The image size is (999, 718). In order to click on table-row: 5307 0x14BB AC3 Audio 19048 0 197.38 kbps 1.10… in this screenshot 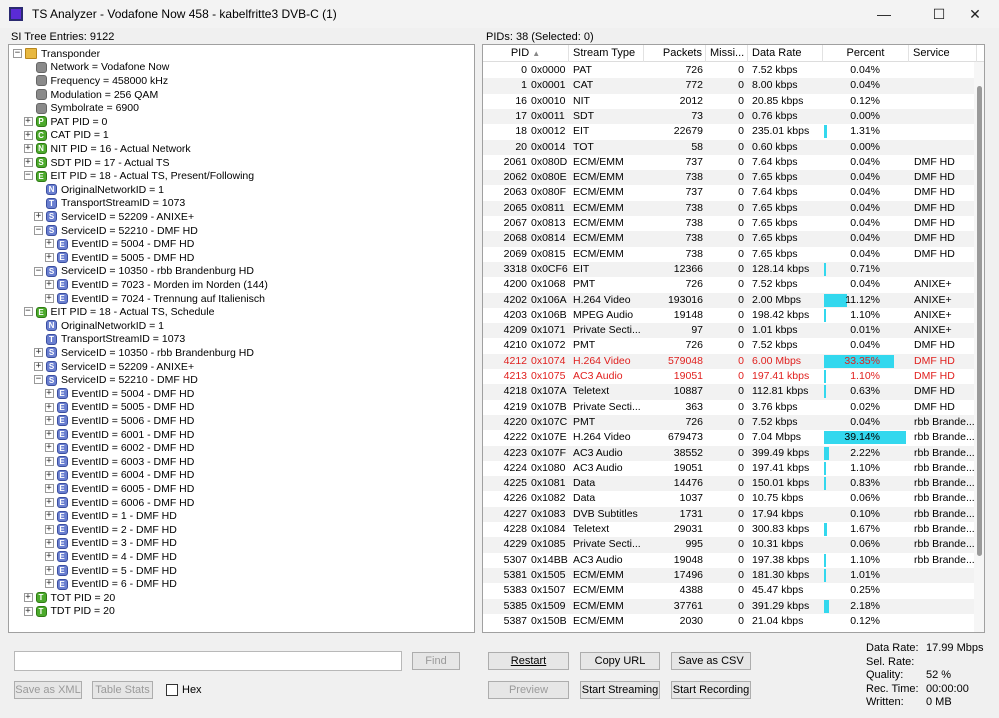, I will do `click(729, 560)`.